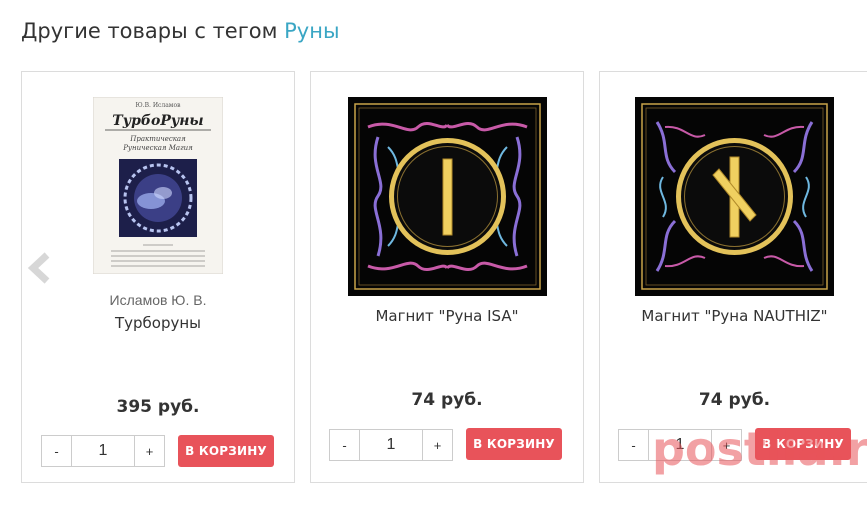 The width and height of the screenshot is (867, 509). Describe the element at coordinates (157, 121) in the screenshot. I see `cover-title-text: ТурбоРуны` at that location.